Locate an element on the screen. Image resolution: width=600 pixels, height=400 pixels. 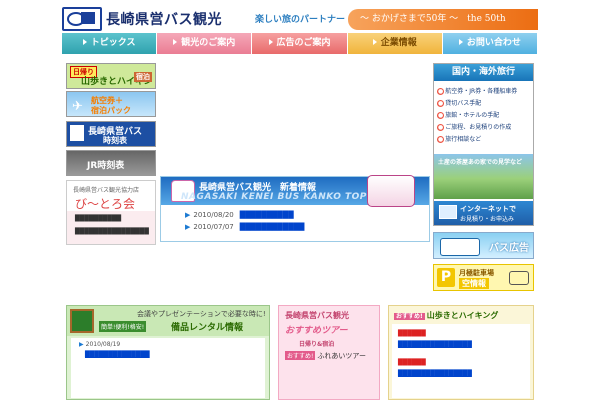
travel-item: ● 旅館・ホテルの手配 is located at coordinates (468, 114).